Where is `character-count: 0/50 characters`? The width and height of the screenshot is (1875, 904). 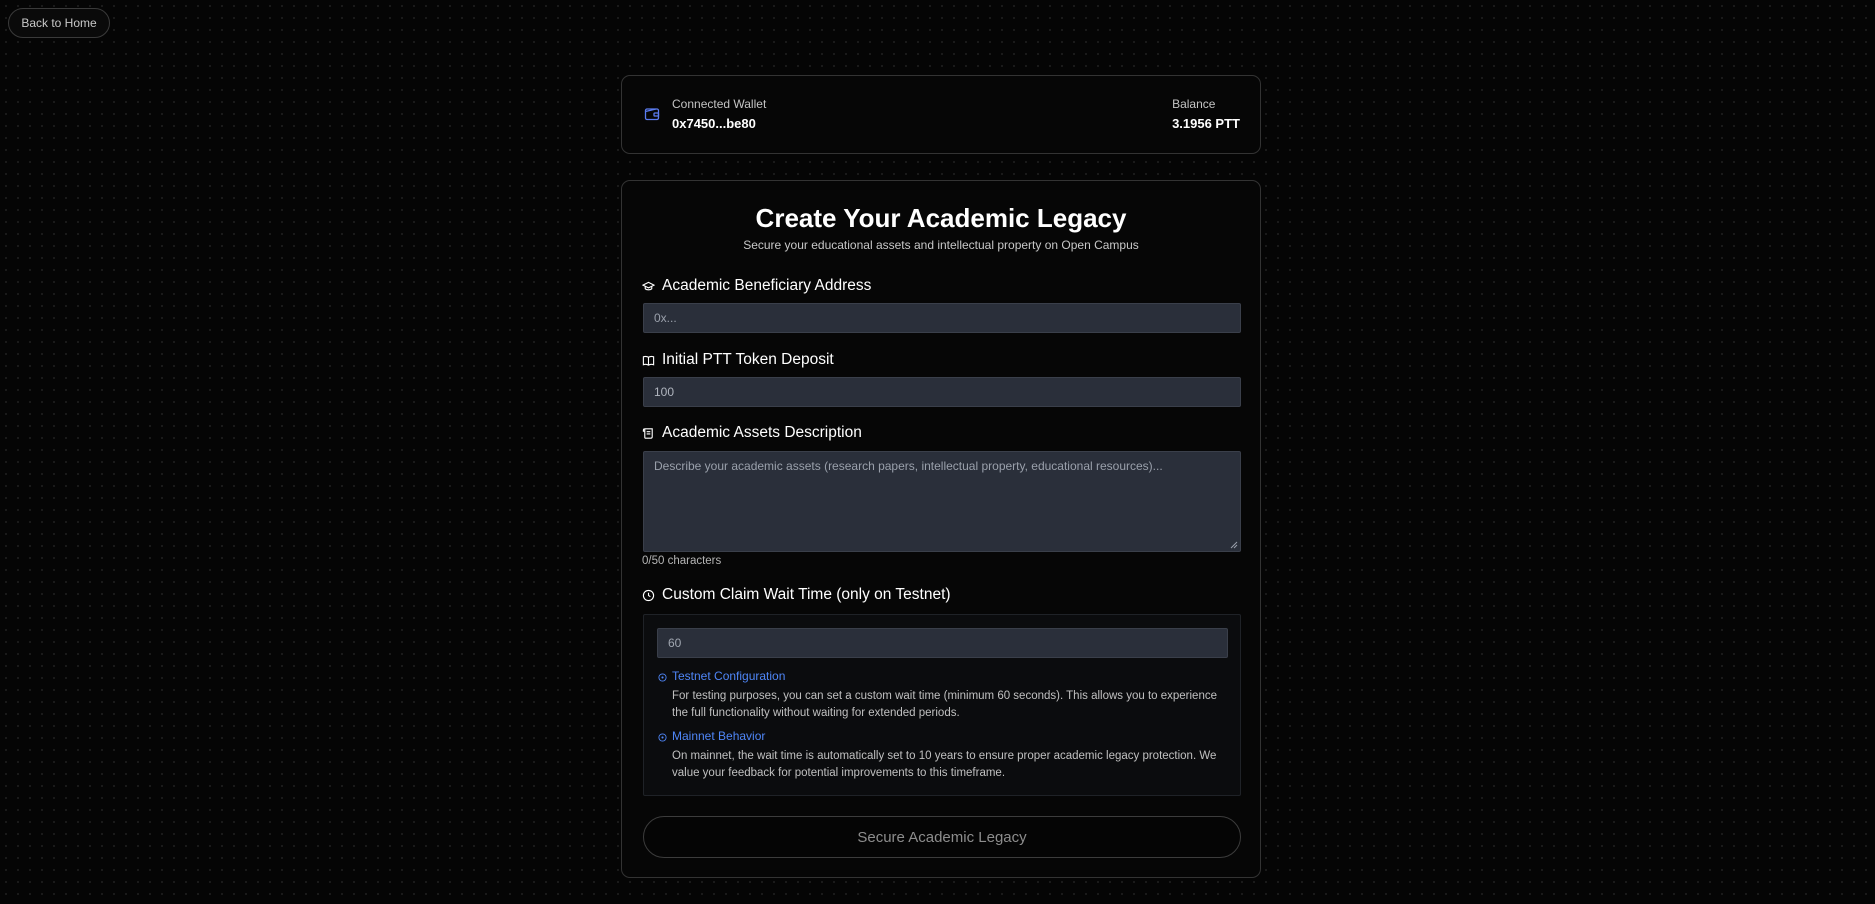
character-count: 0/50 characters is located at coordinates (682, 561).